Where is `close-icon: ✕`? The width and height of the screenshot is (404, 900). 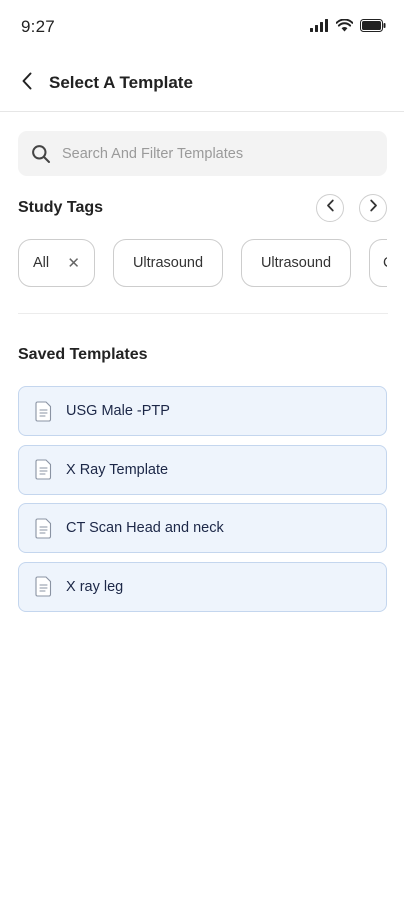 close-icon: ✕ is located at coordinates (73, 263).